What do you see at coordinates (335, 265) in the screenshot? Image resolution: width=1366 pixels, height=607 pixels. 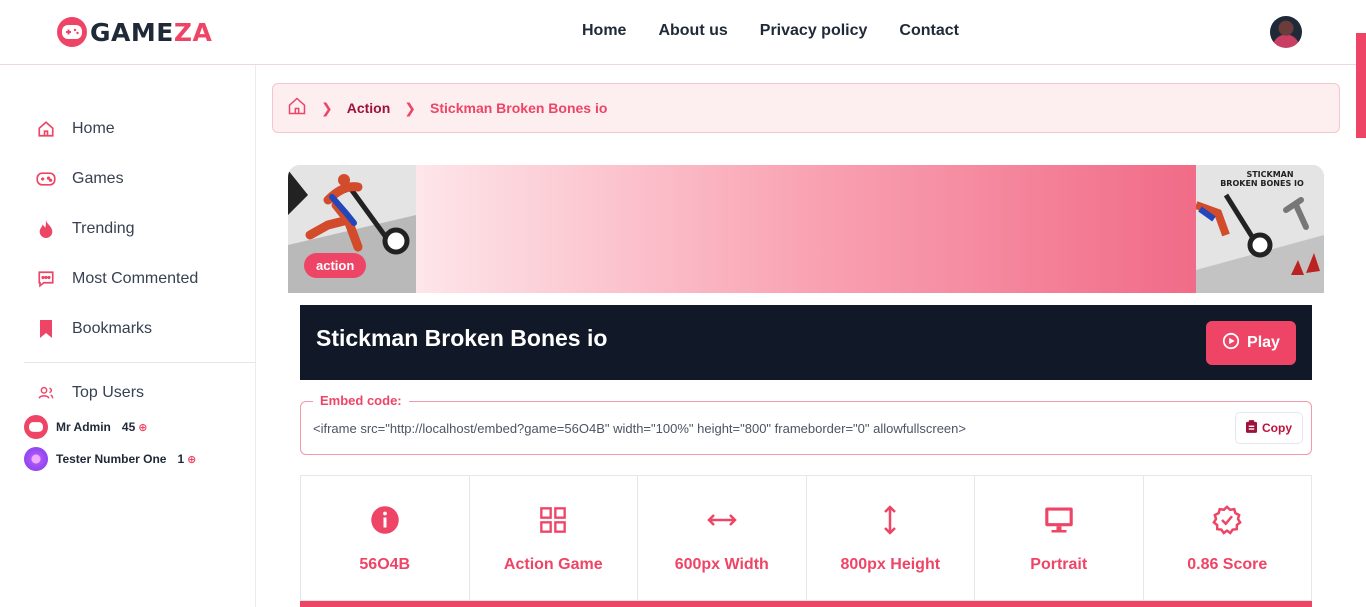 I see `category-tag: action` at bounding box center [335, 265].